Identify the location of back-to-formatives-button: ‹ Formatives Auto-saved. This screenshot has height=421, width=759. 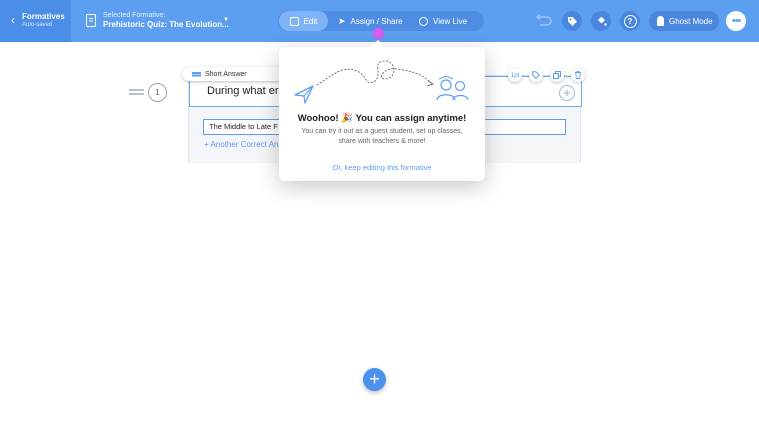
(35, 21).